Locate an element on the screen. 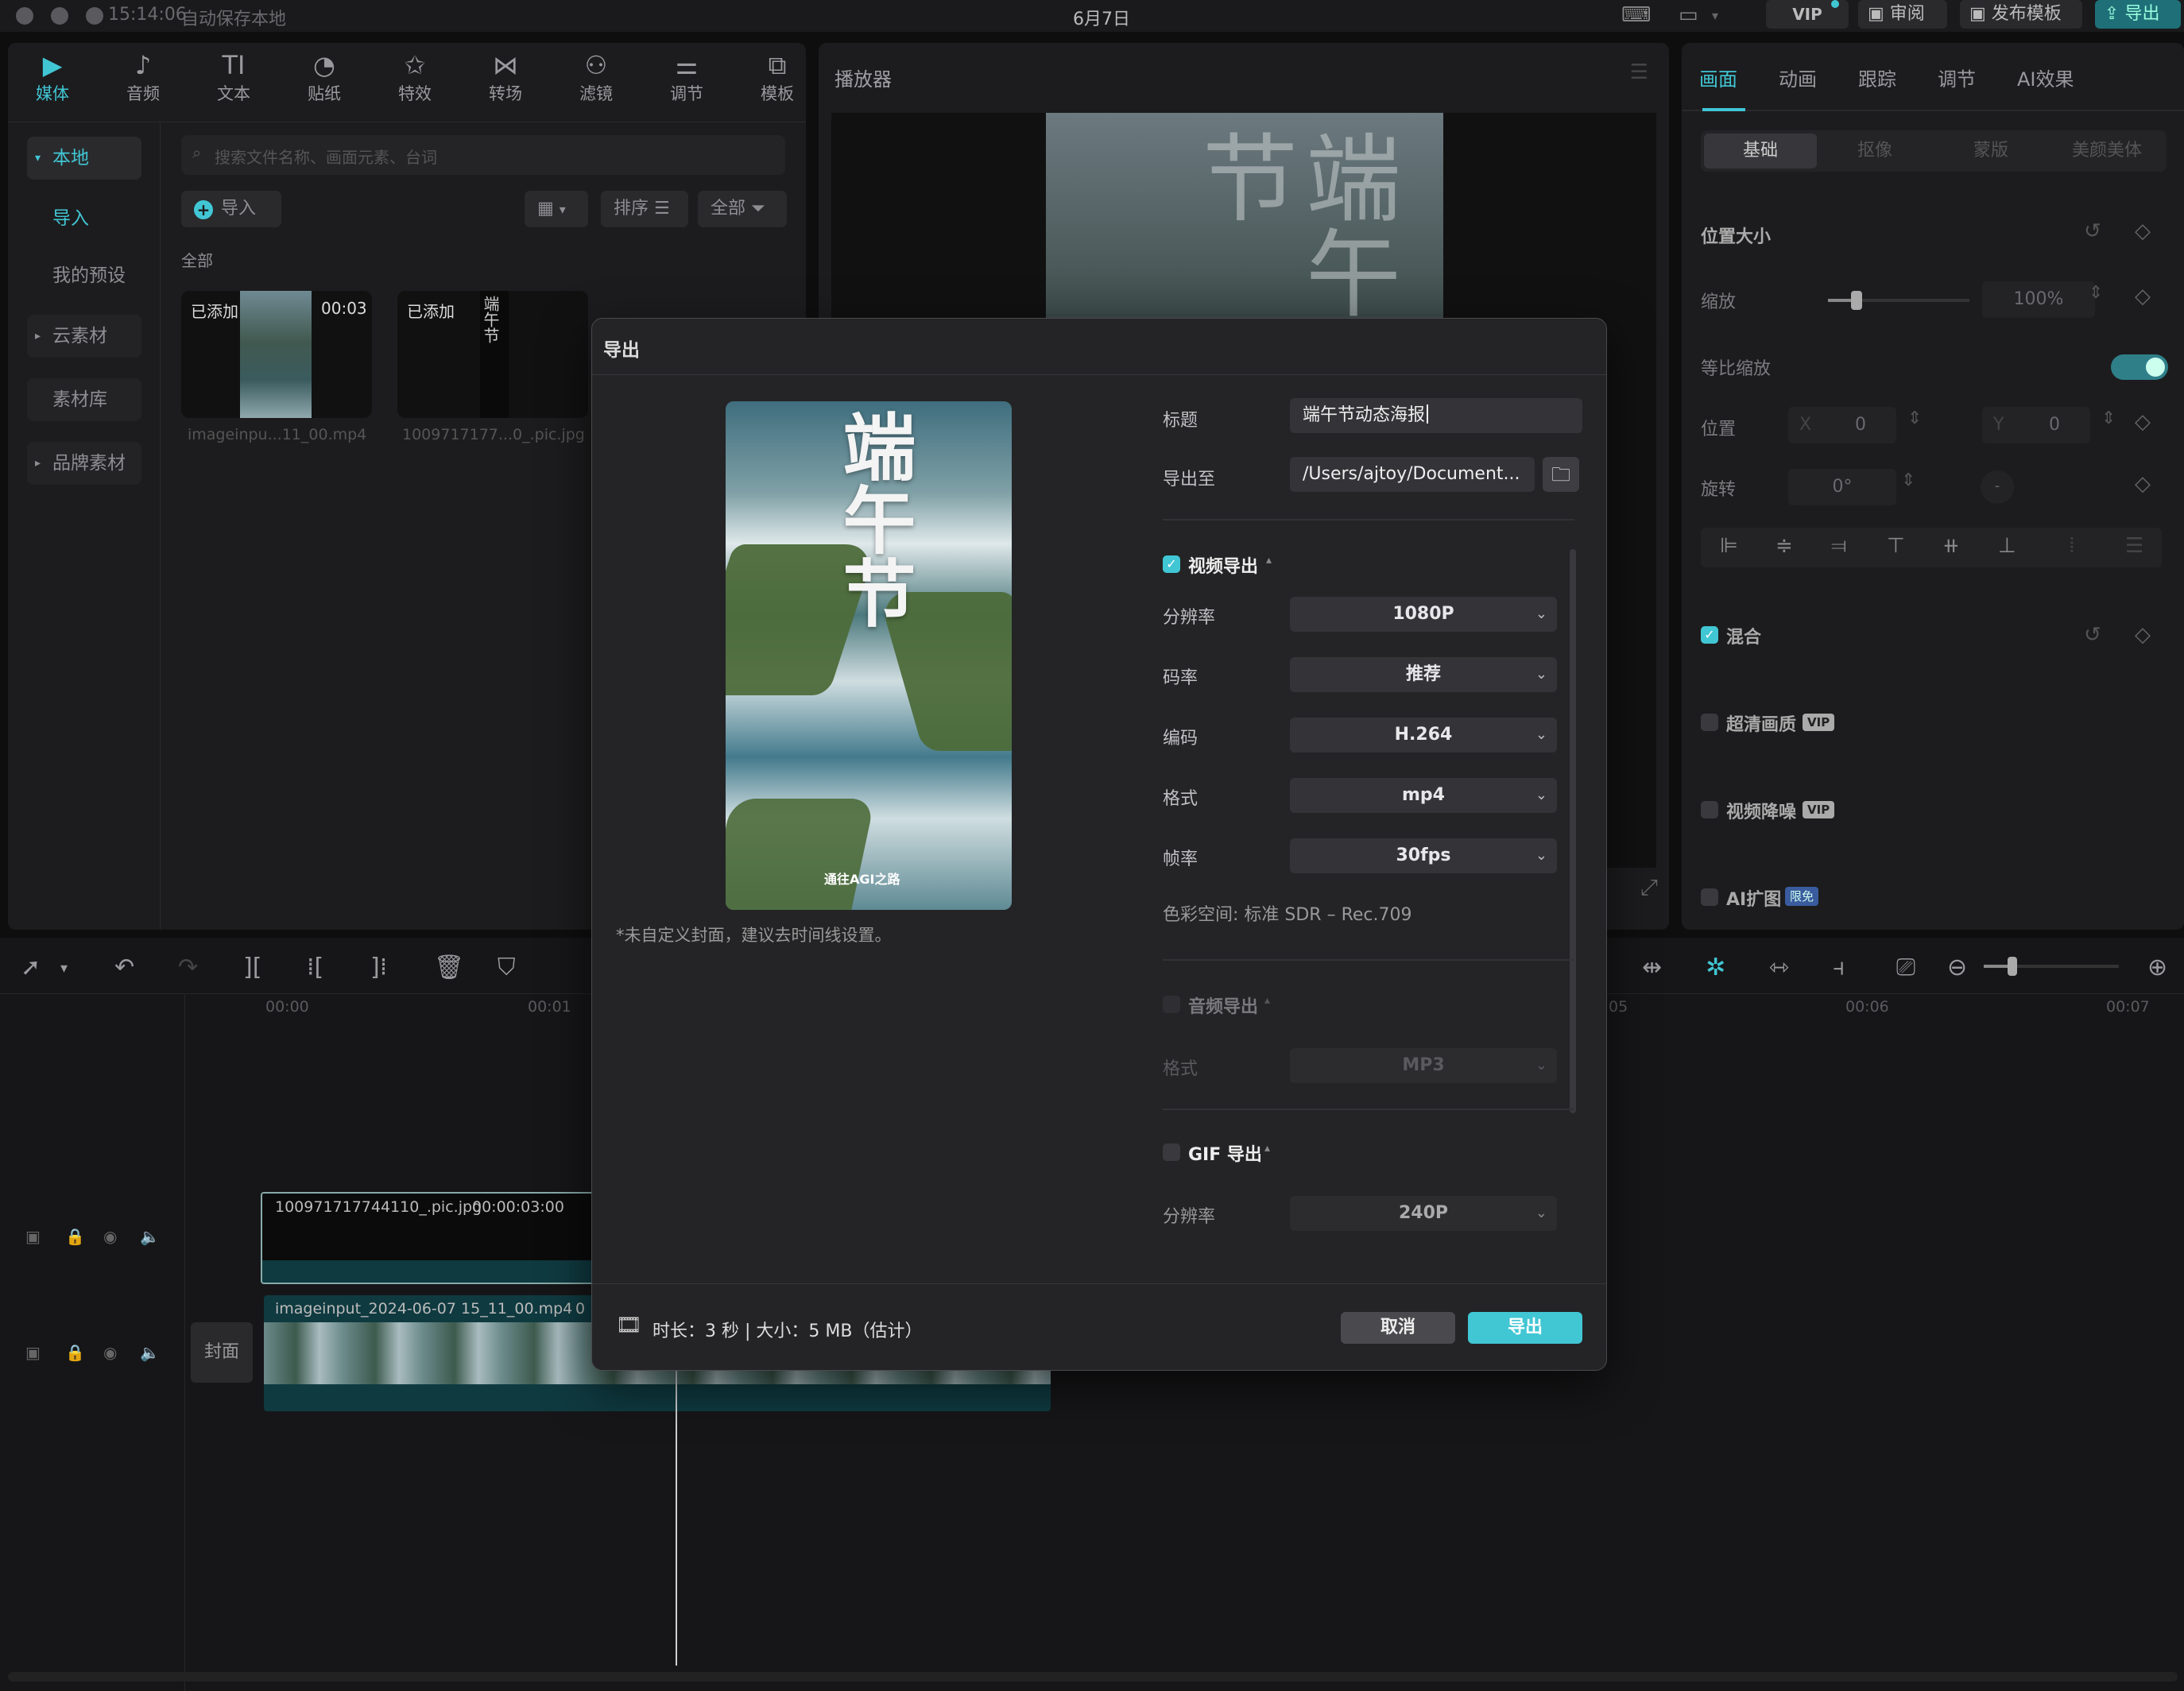 The width and height of the screenshot is (2184, 1691). redo-icon: ↷ is located at coordinates (188, 967).